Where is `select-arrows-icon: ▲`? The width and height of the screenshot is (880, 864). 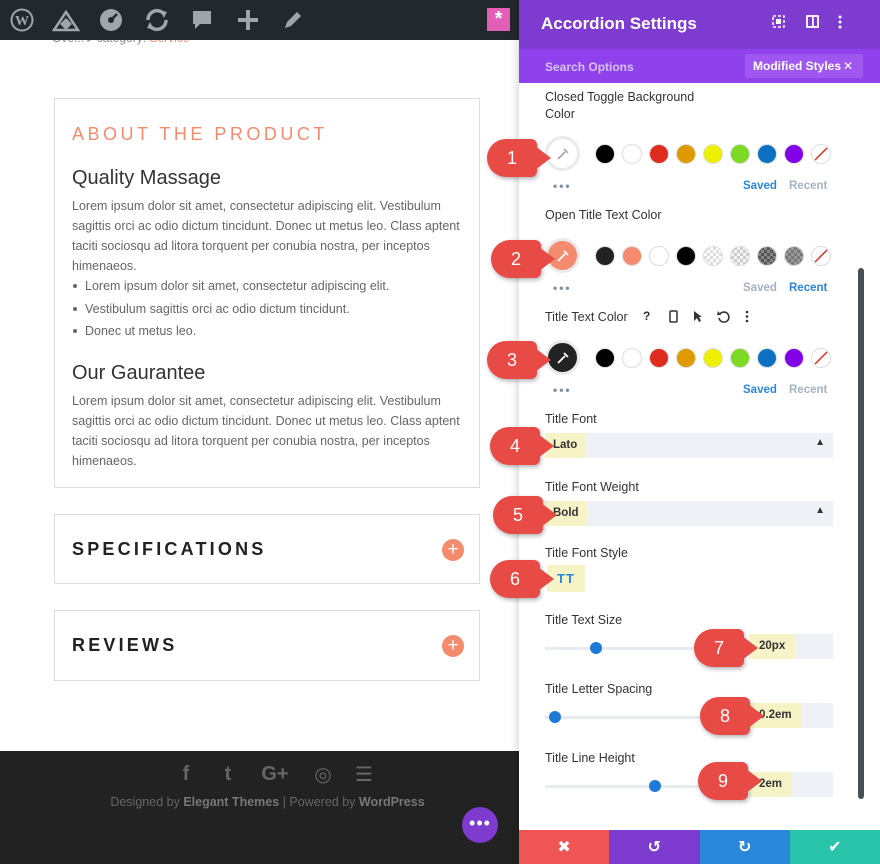 select-arrows-icon: ▲ is located at coordinates (820, 442).